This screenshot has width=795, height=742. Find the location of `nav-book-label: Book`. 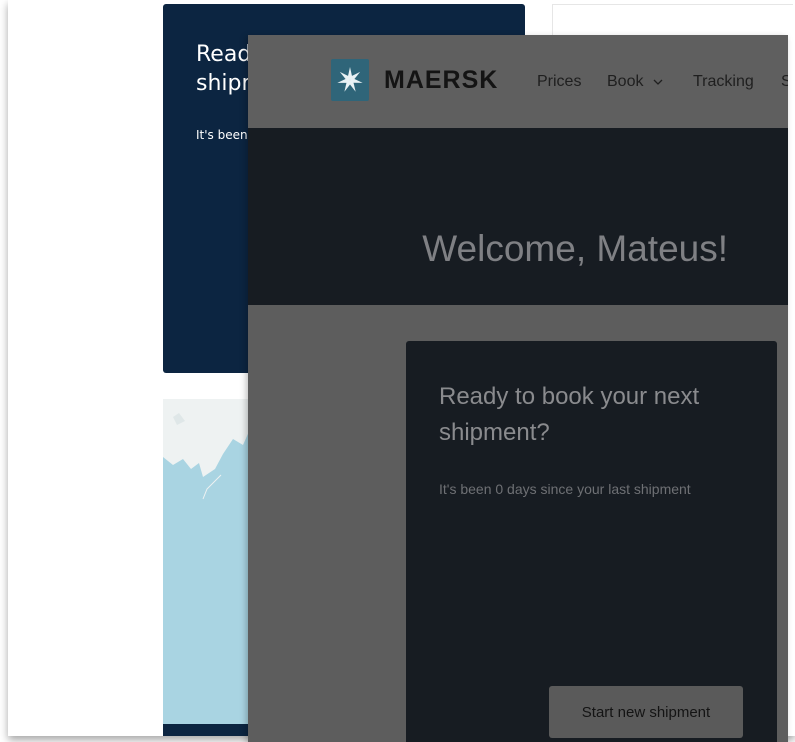

nav-book-label: Book is located at coordinates (625, 81).